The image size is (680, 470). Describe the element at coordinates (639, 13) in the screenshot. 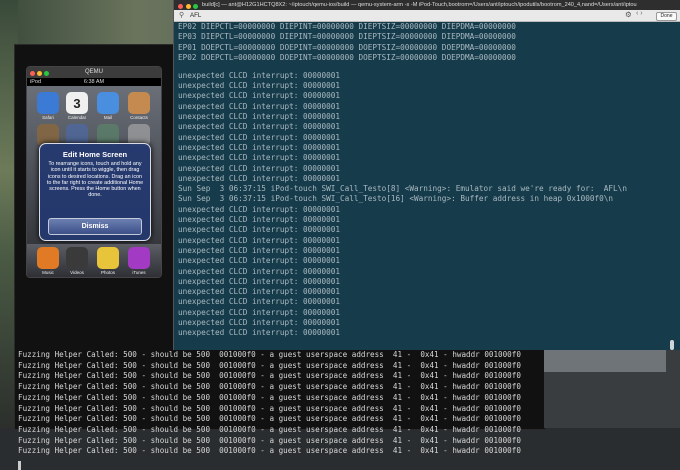

I see `find-navigation-arrows: ‹ ›` at that location.